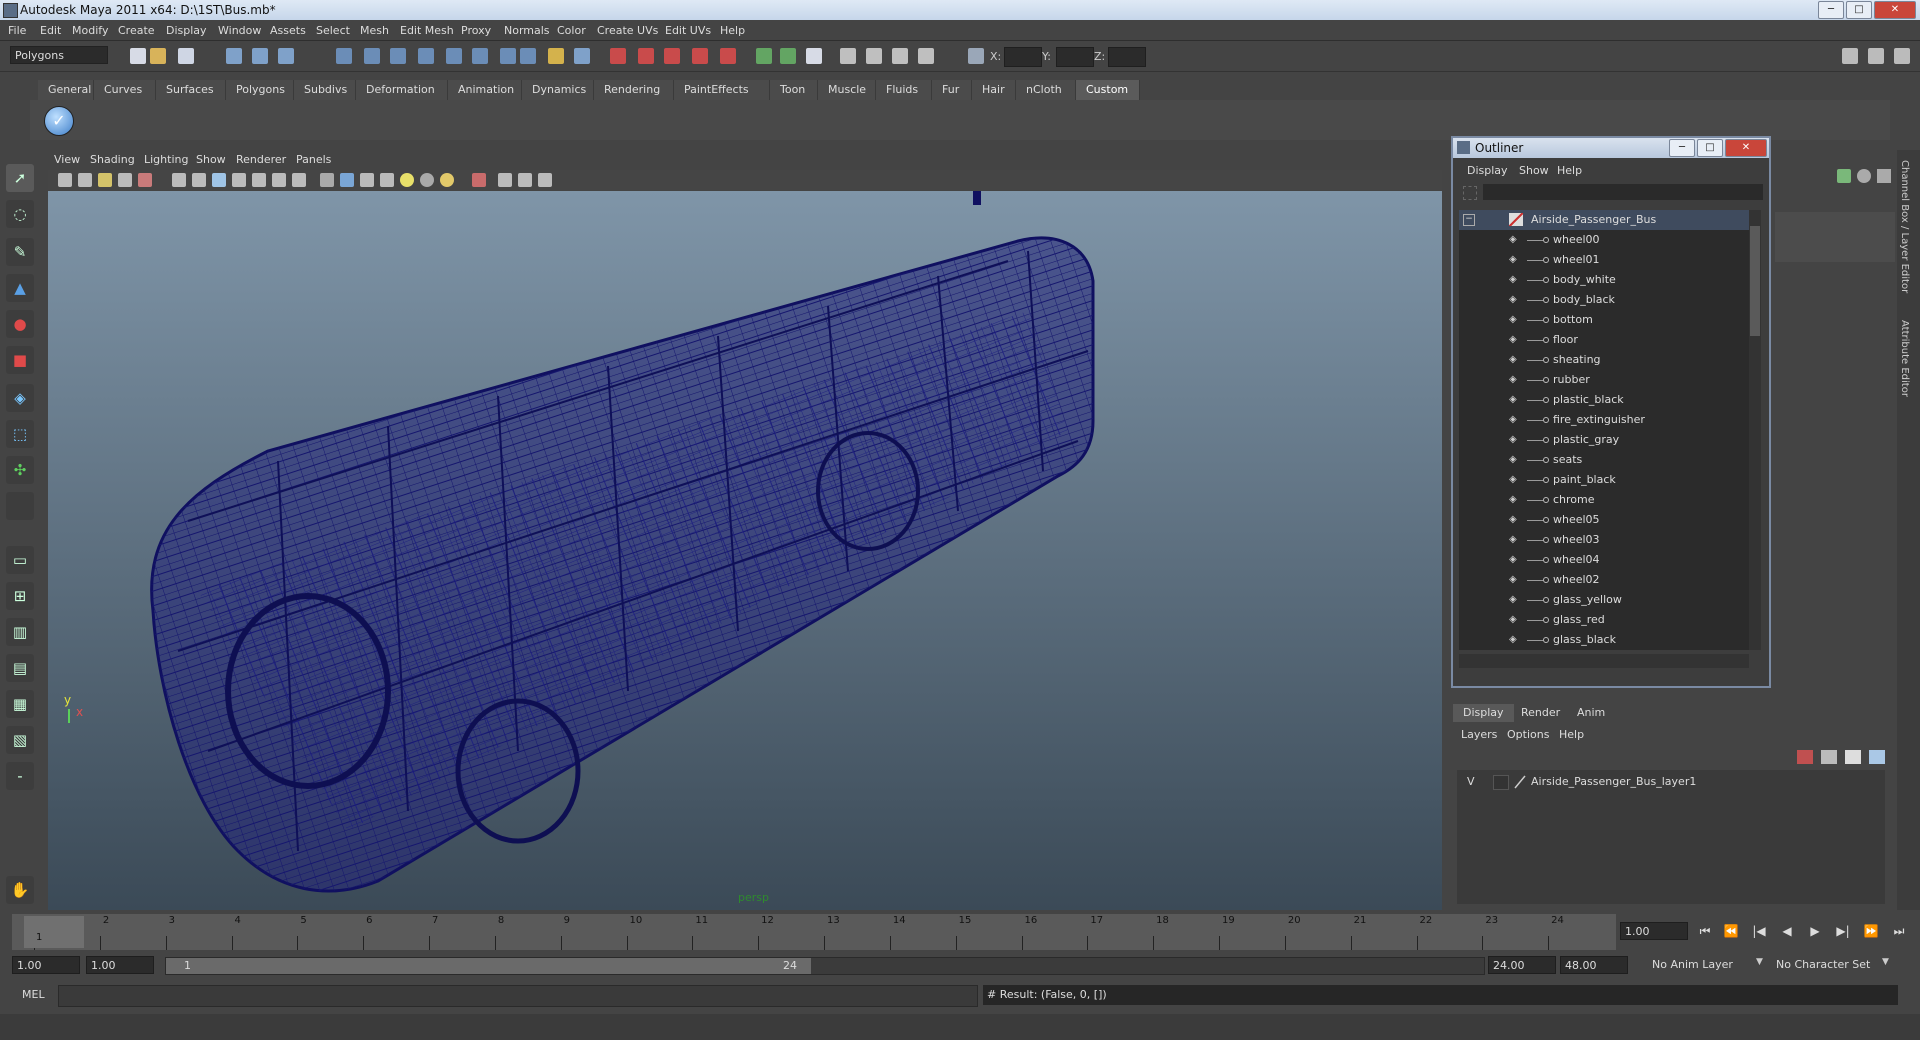 This screenshot has width=1920, height=1040. Describe the element at coordinates (847, 90) in the screenshot. I see `shelf-tab-muscle: Muscle` at that location.